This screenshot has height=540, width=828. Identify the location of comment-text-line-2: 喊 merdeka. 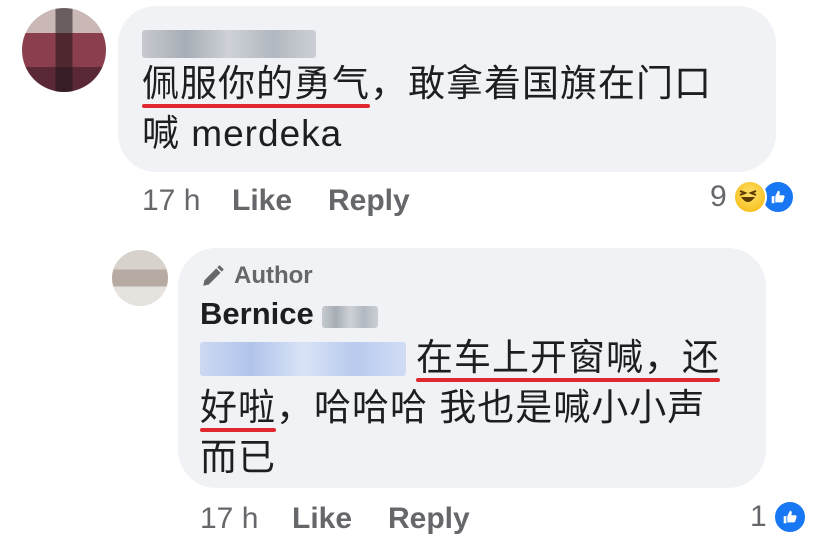
(242, 133).